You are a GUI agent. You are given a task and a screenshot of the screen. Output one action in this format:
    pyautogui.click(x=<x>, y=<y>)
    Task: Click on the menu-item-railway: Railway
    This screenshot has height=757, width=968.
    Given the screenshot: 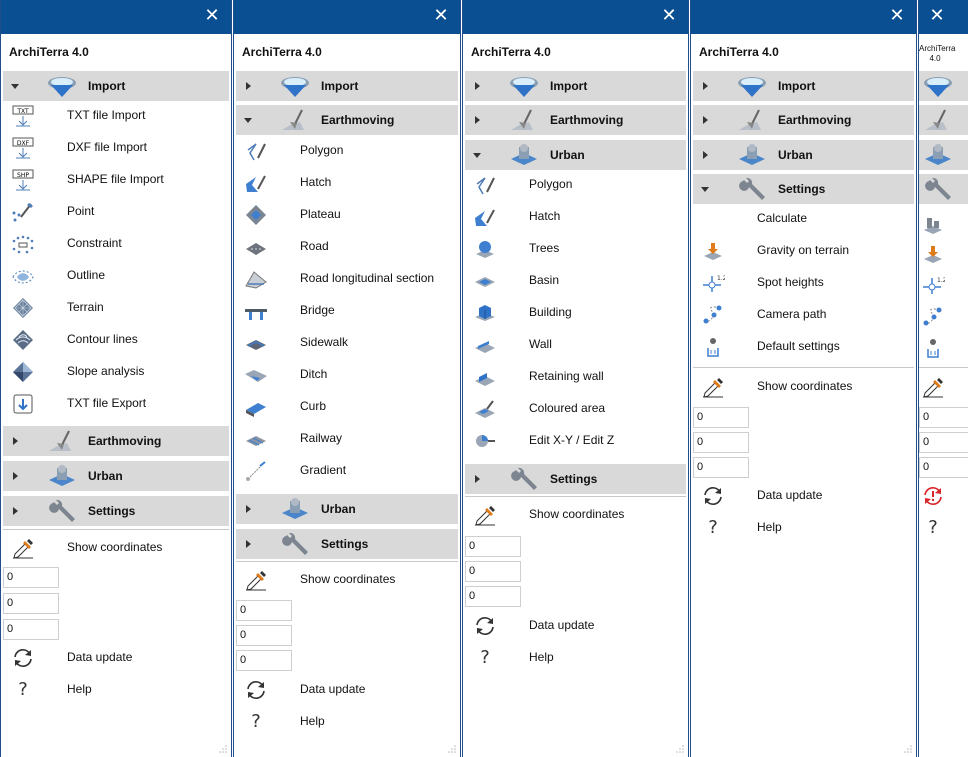 What is the action you would take?
    pyautogui.click(x=347, y=439)
    